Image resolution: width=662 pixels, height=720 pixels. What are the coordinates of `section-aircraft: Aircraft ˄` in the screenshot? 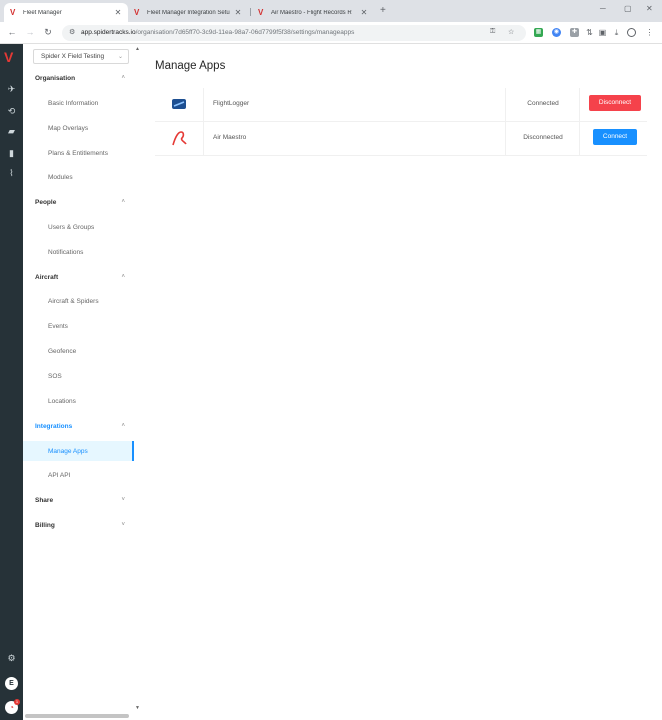 It's located at (84, 277).